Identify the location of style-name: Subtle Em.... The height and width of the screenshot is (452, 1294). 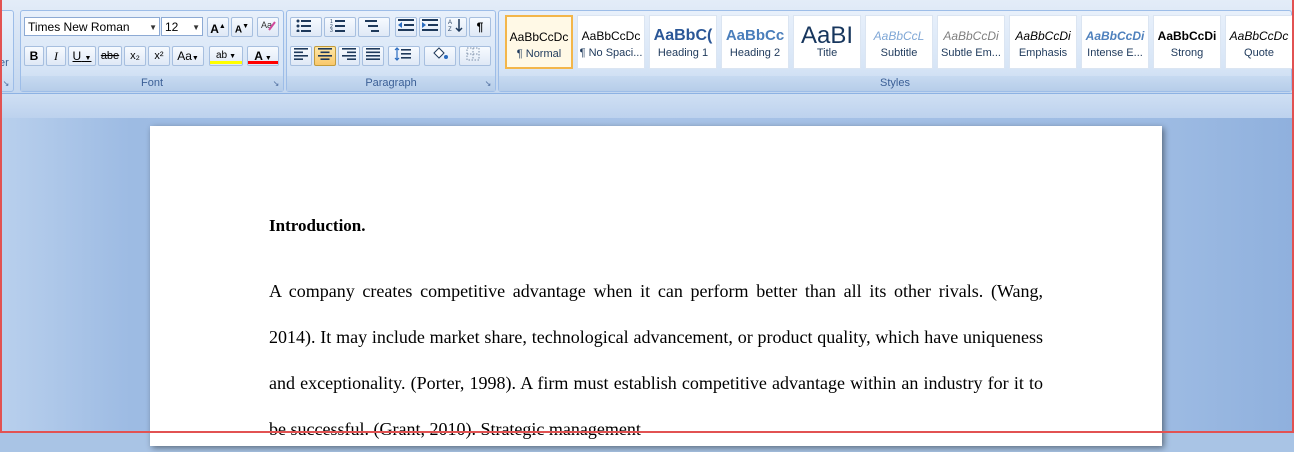
(971, 53).